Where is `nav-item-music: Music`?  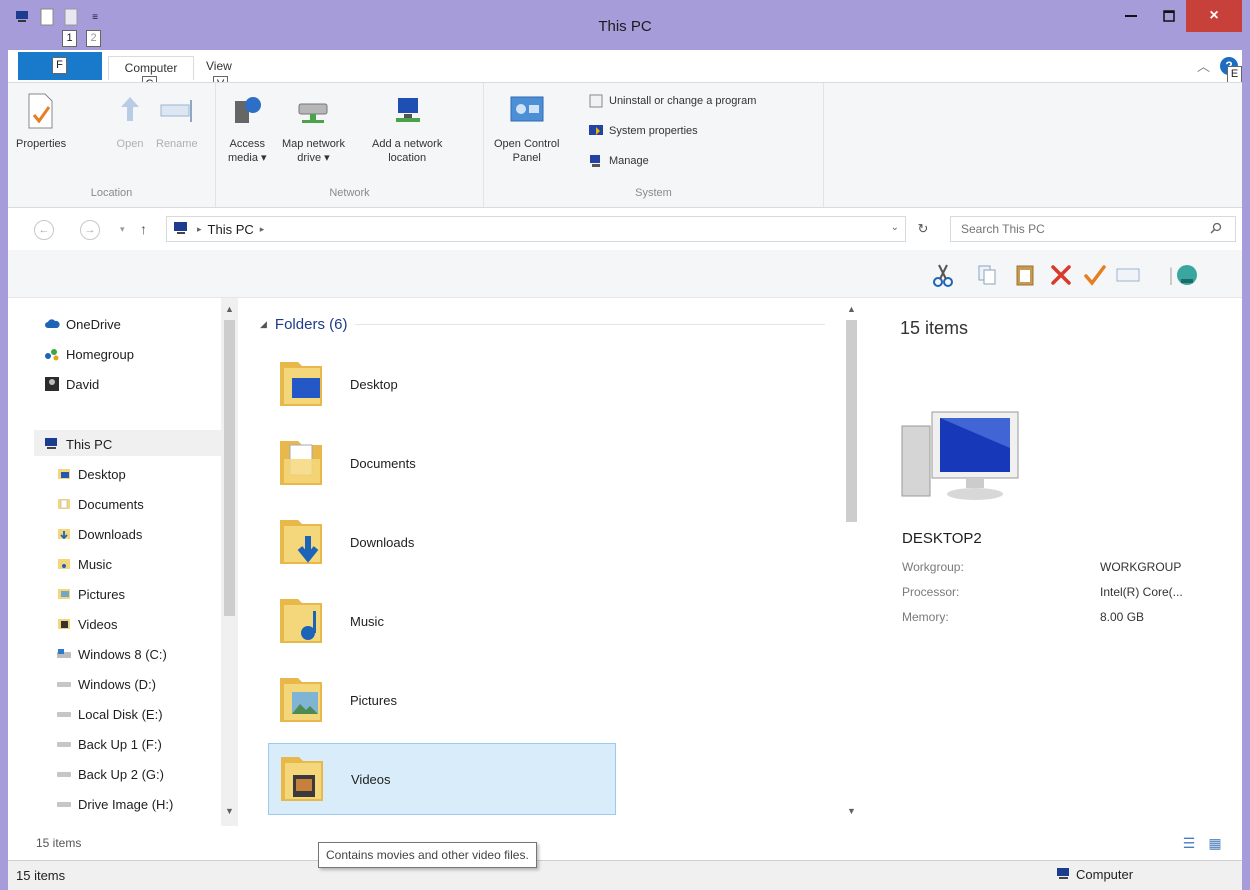 nav-item-music: Music is located at coordinates (84, 564).